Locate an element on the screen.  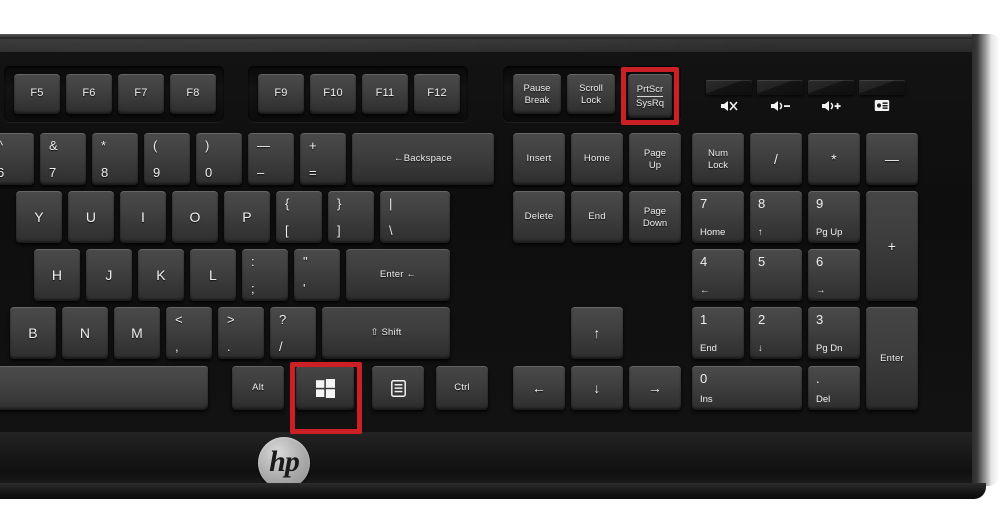
pause-break-key: Pause Break is located at coordinates (537, 94).